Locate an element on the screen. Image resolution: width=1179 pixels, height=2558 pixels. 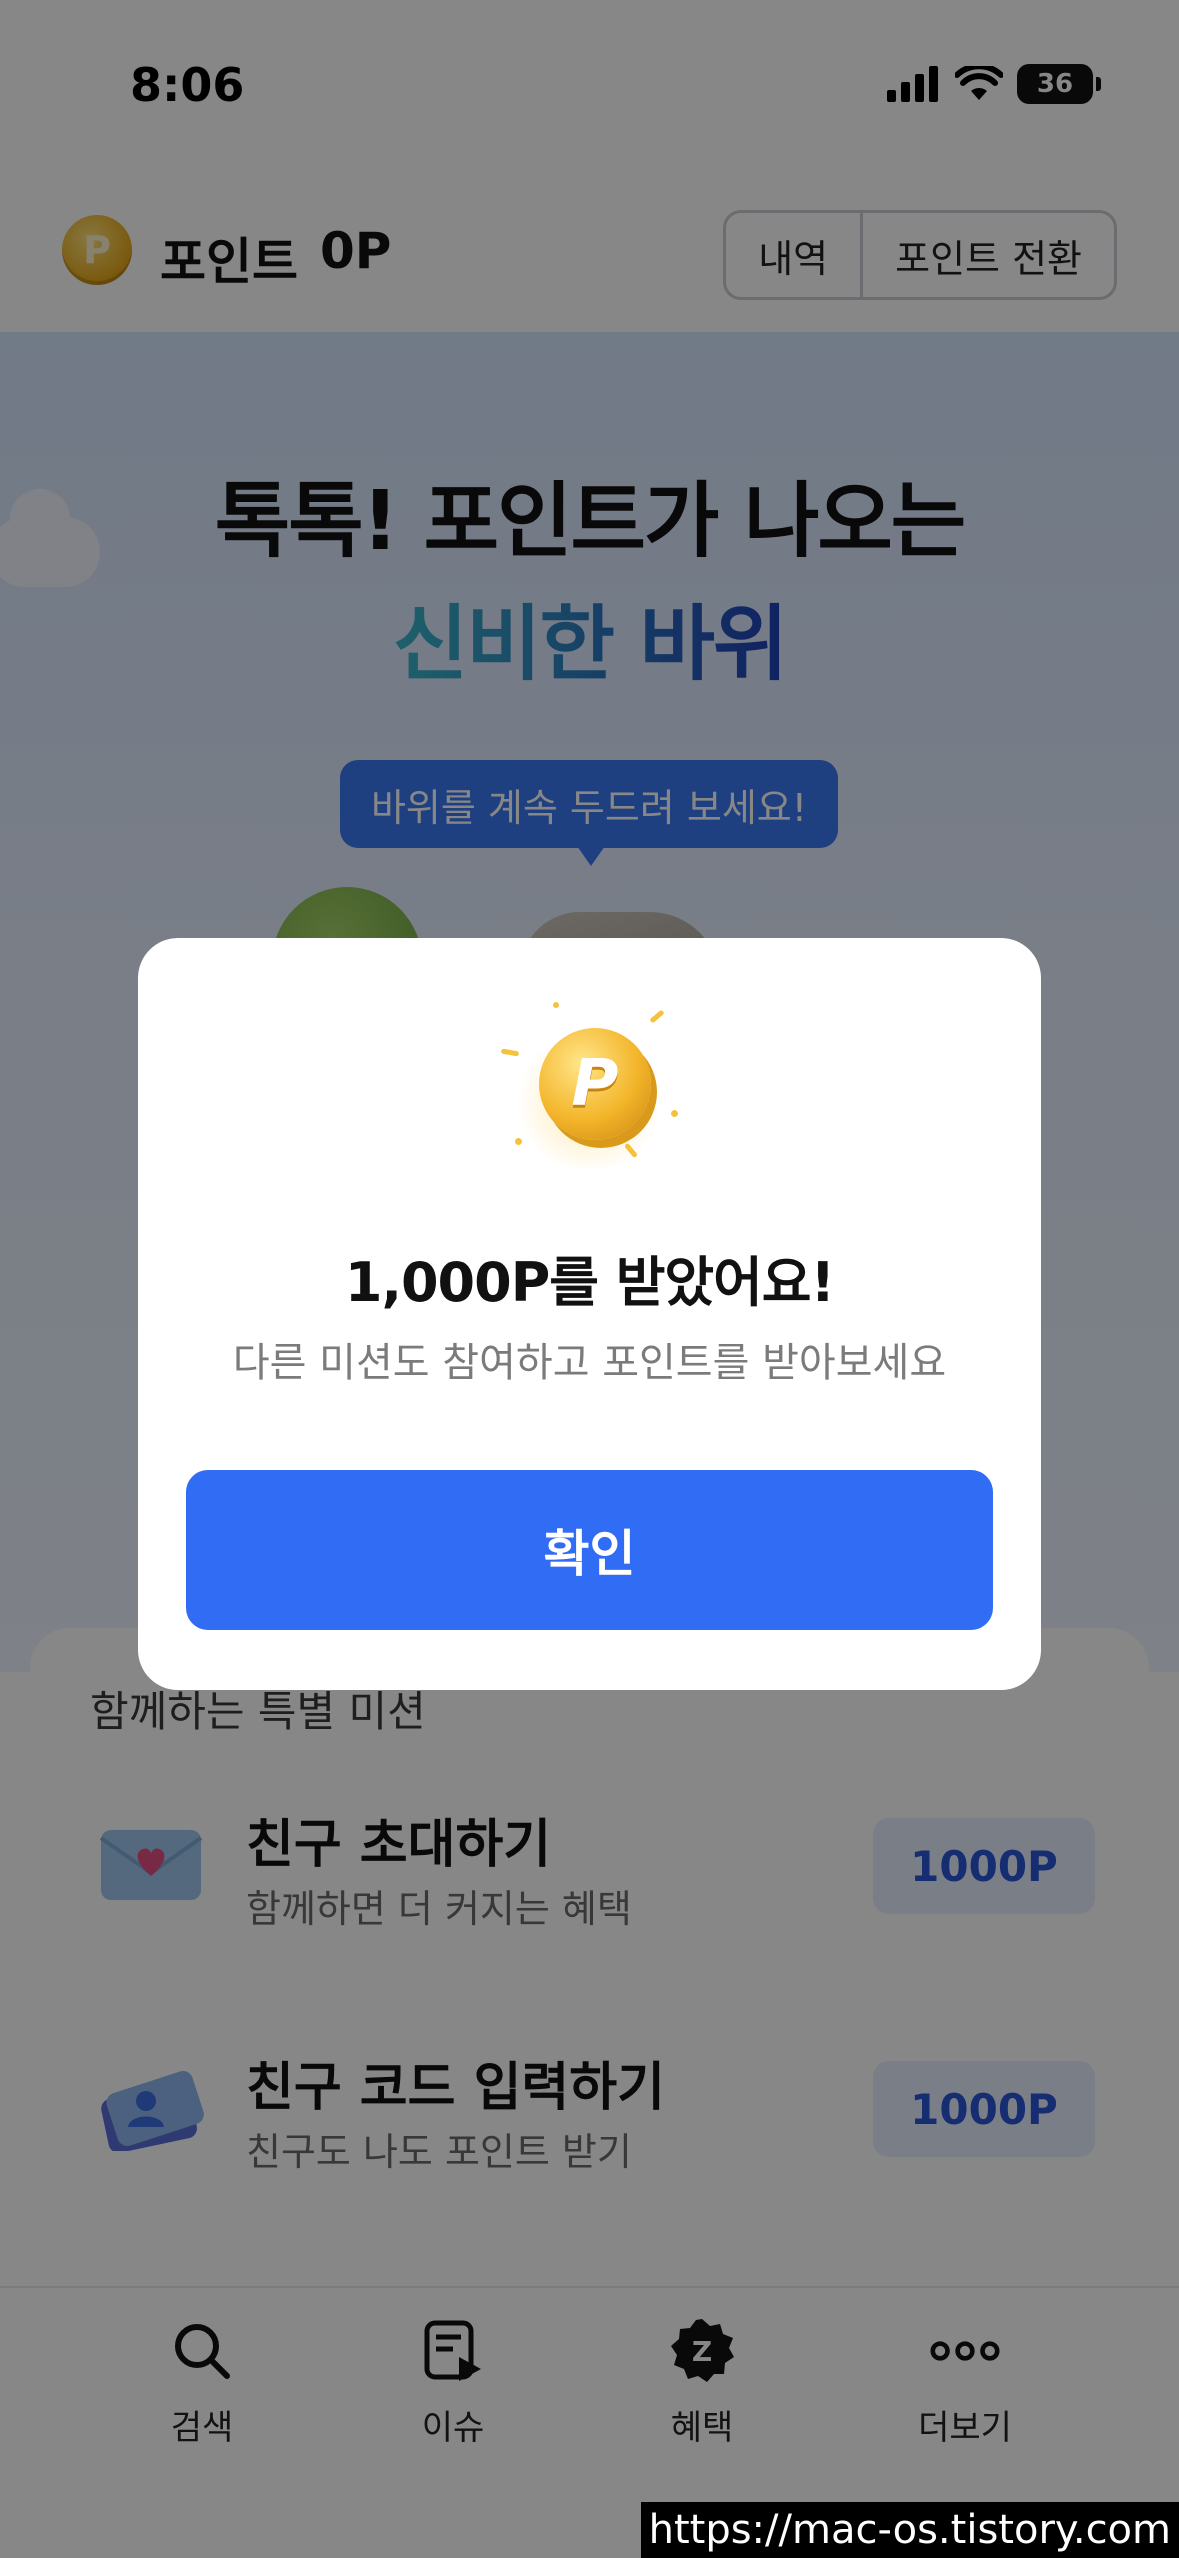
dialog-title: 1,000P를 받았어요! is located at coordinates (589, 1282).